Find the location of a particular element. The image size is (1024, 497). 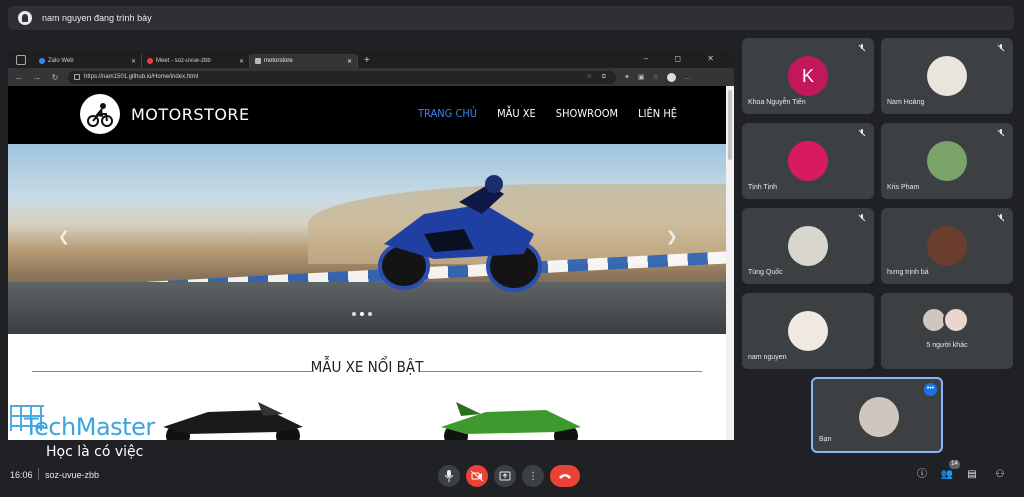

recording-icon is located at coordinates (150, 61).